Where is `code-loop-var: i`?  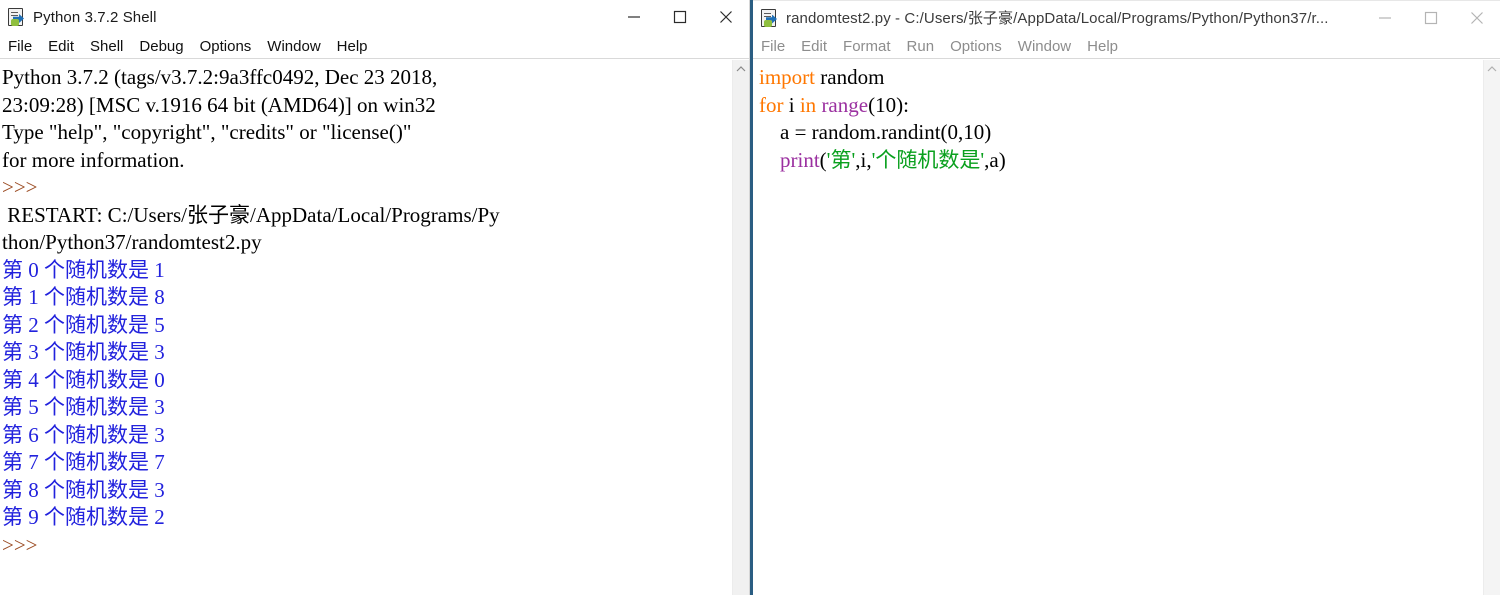
code-loop-var: i is located at coordinates (791, 104).